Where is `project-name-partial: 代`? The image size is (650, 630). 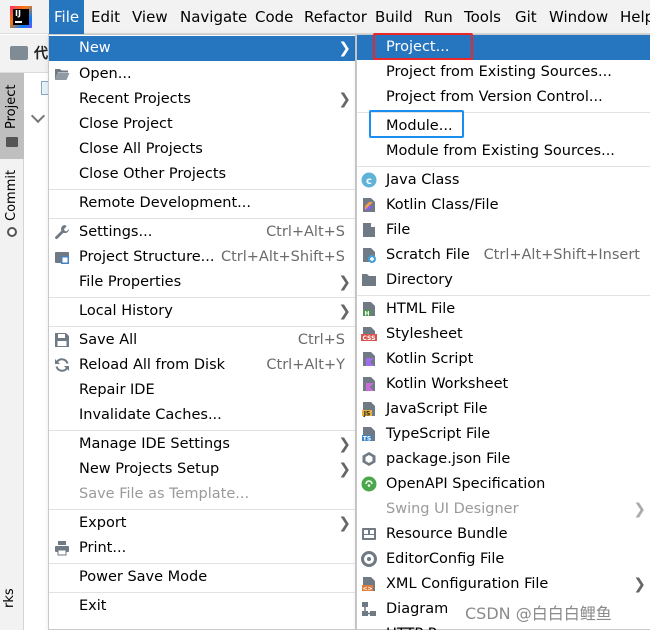
project-name-partial: 代 is located at coordinates (41, 54).